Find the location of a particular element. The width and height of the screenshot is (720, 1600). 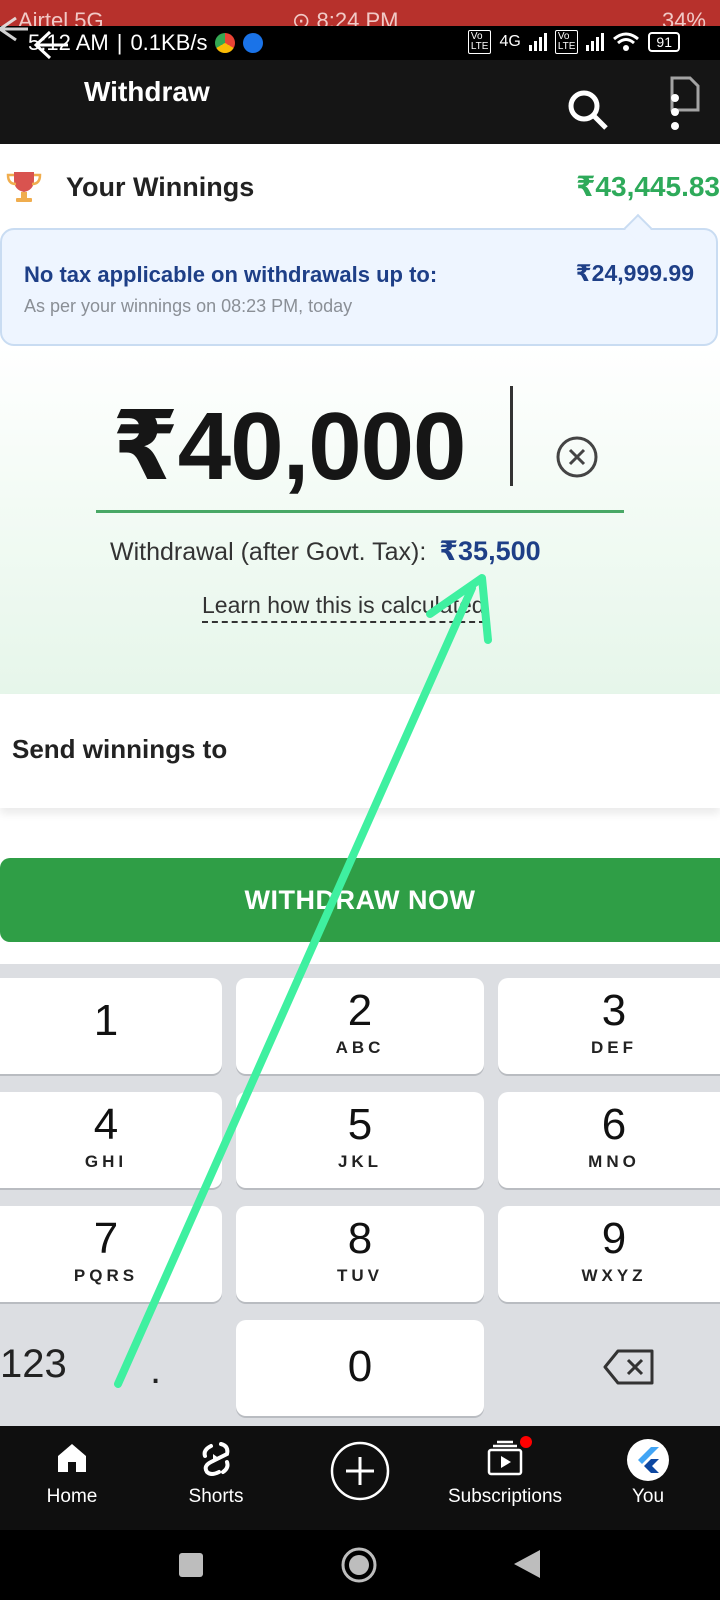

app-header: Withdraw is located at coordinates (360, 102).